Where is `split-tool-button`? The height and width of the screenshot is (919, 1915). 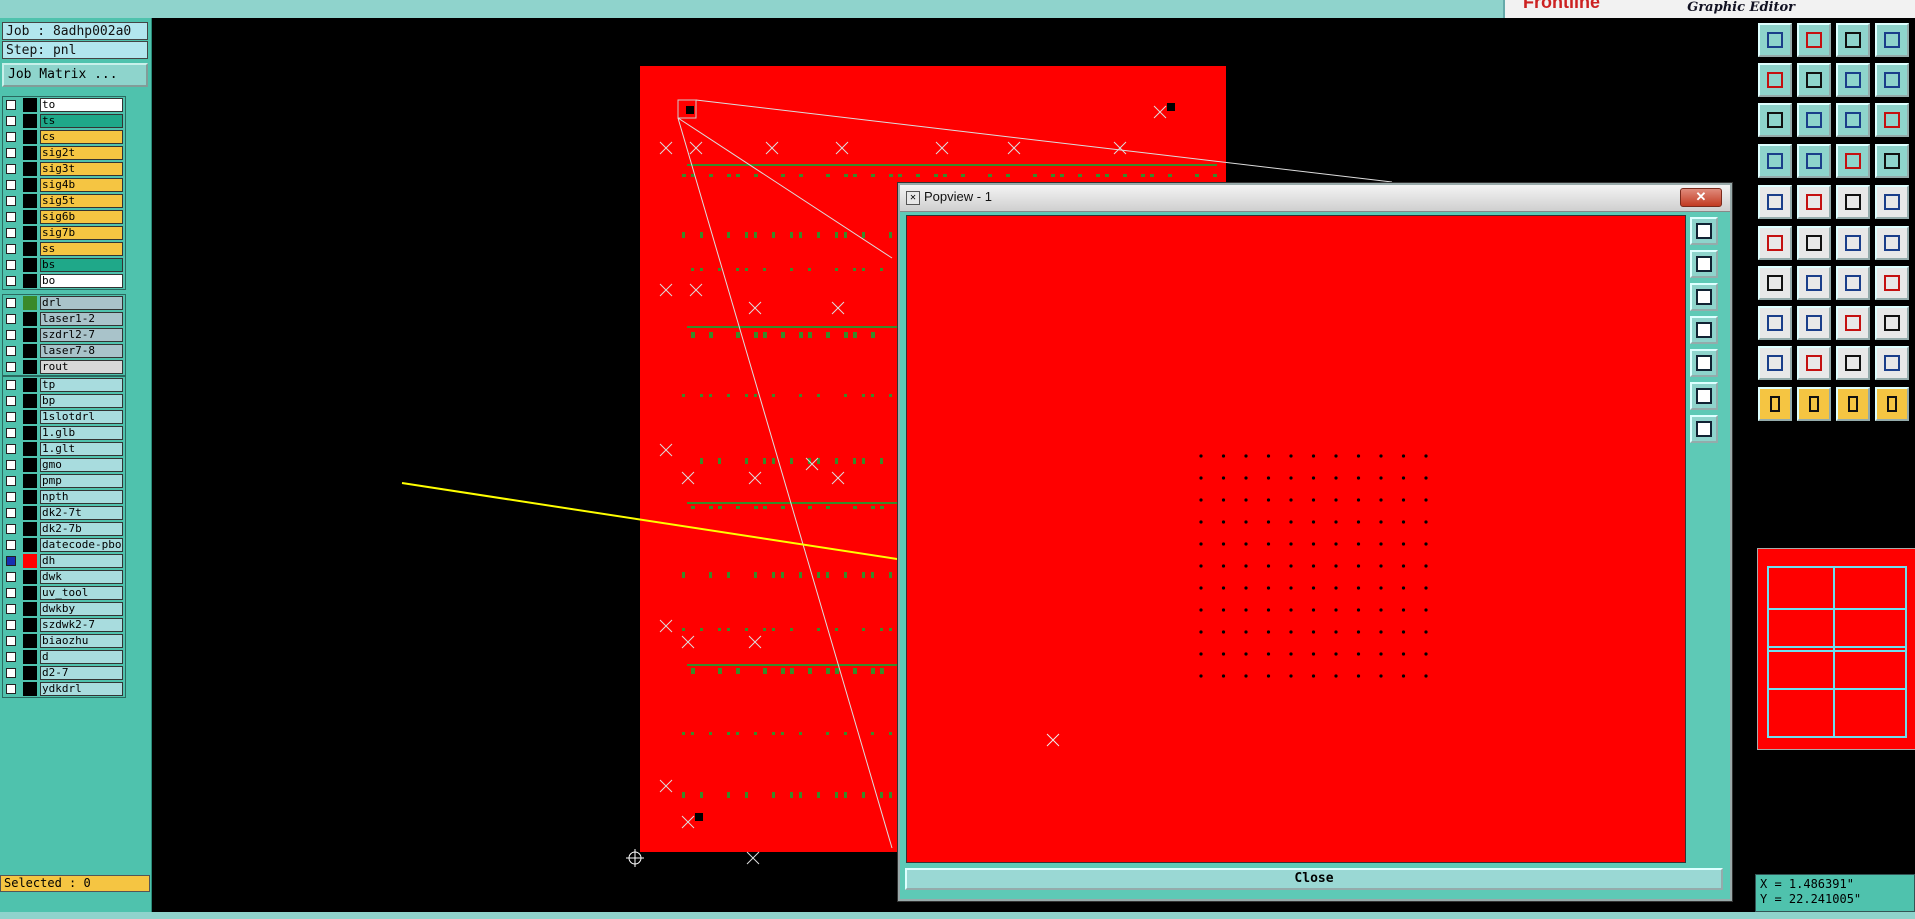 split-tool-button is located at coordinates (1892, 243).